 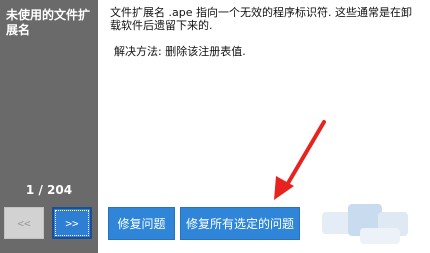 What do you see at coordinates (300, 160) in the screenshot?
I see `red-arrow-icon` at bounding box center [300, 160].